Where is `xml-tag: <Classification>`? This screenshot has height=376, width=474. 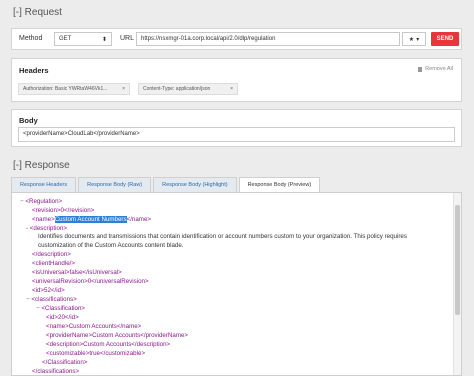
xml-tag: <Classification> is located at coordinates (63, 308).